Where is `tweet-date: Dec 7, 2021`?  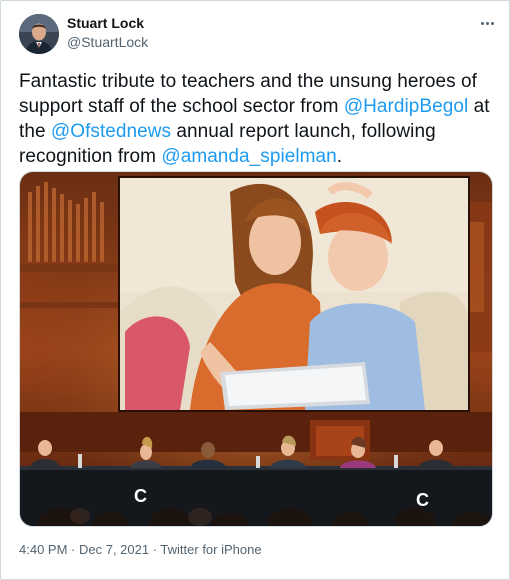
tweet-date: Dec 7, 2021 is located at coordinates (114, 549).